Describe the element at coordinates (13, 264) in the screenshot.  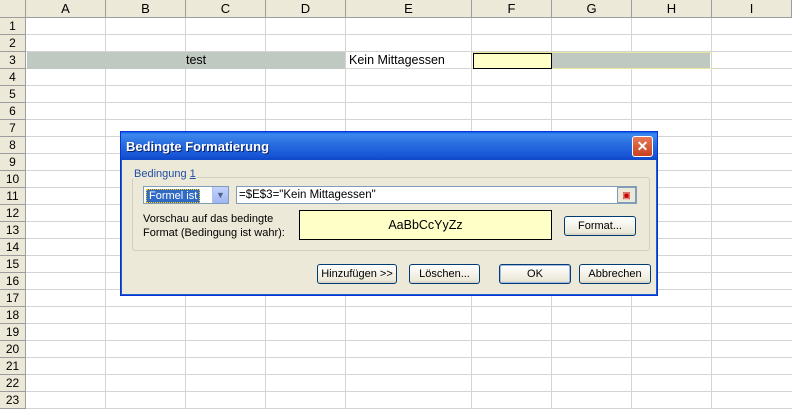
I see `row-header: 15` at that location.